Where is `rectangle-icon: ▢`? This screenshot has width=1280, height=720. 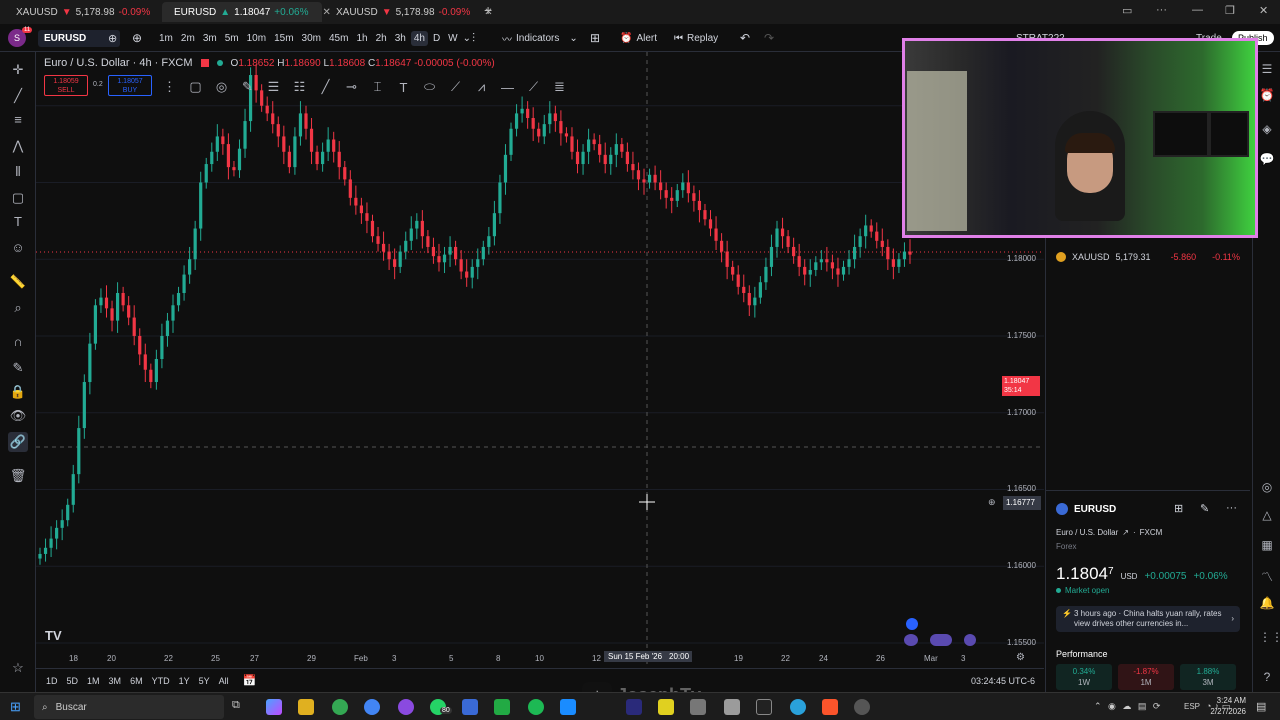
rectangle-icon: ▢ is located at coordinates (195, 87).